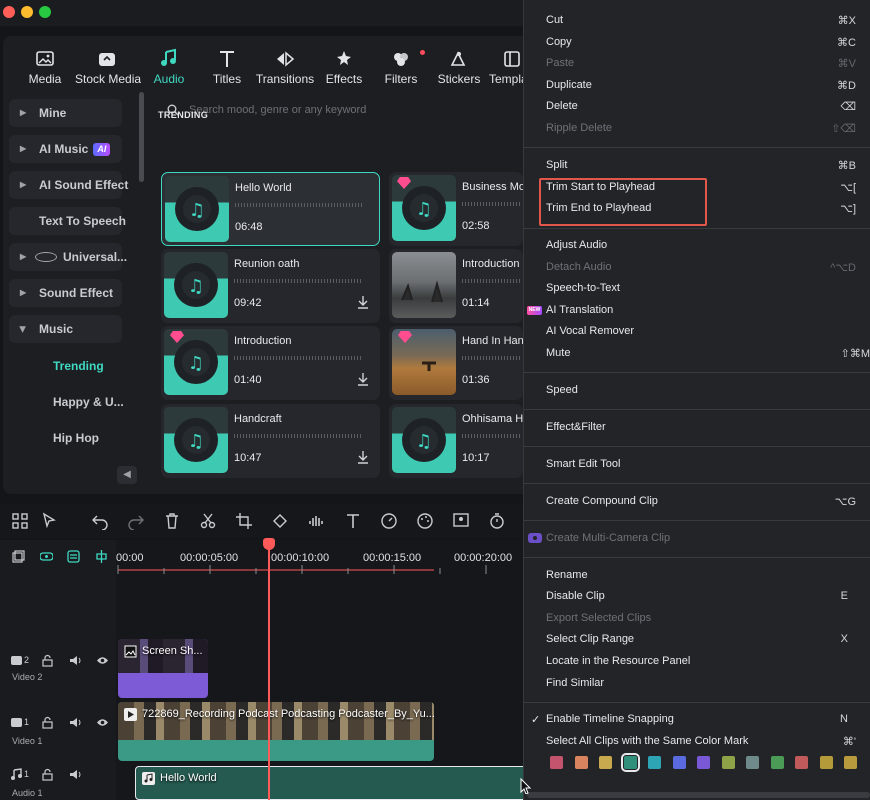 The height and width of the screenshot is (800, 870). What do you see at coordinates (456, 286) in the screenshot?
I see `music-card: Introduction C 01:14` at bounding box center [456, 286].